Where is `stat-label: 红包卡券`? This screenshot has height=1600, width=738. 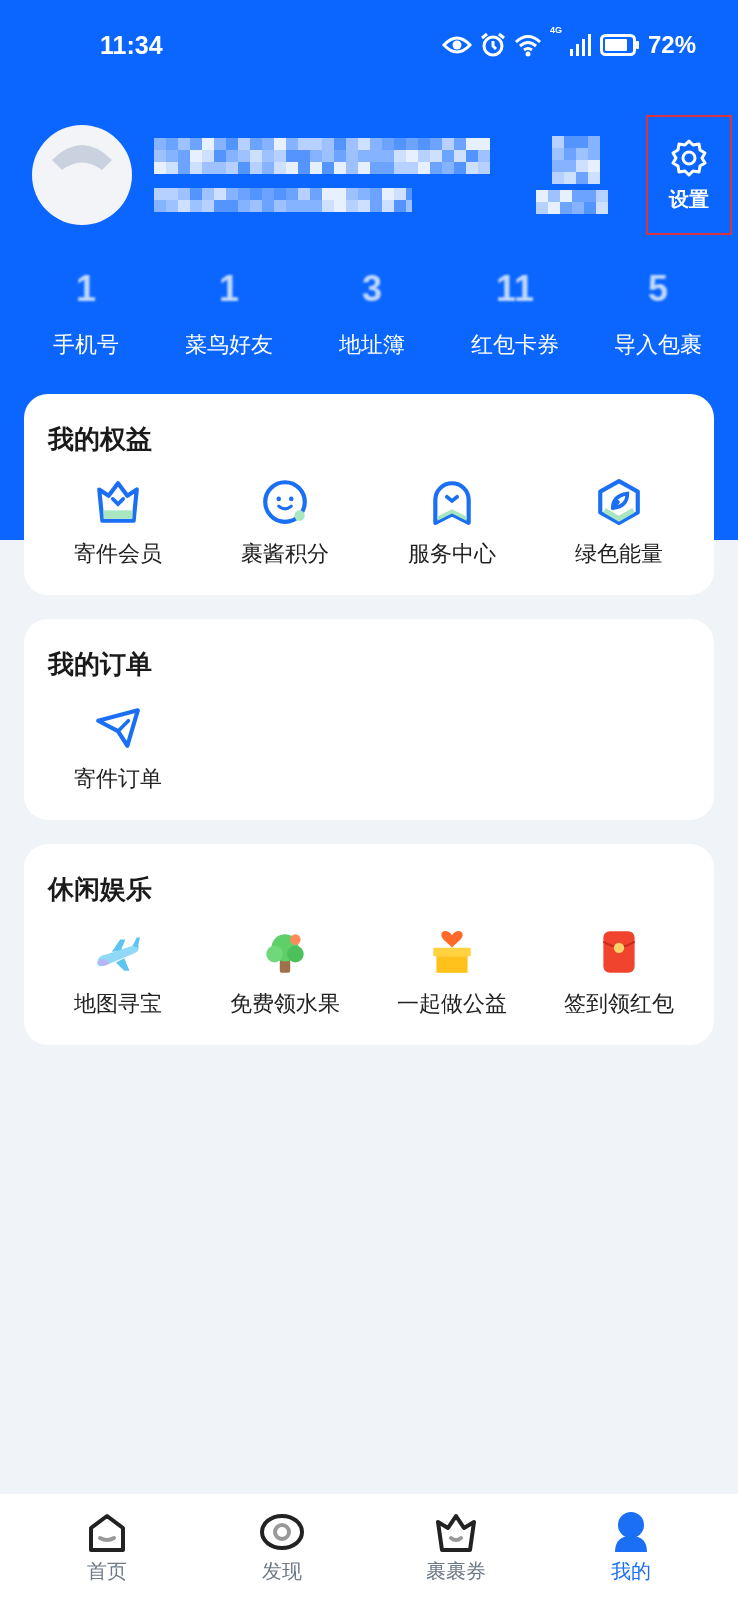 stat-label: 红包卡券 is located at coordinates (515, 345).